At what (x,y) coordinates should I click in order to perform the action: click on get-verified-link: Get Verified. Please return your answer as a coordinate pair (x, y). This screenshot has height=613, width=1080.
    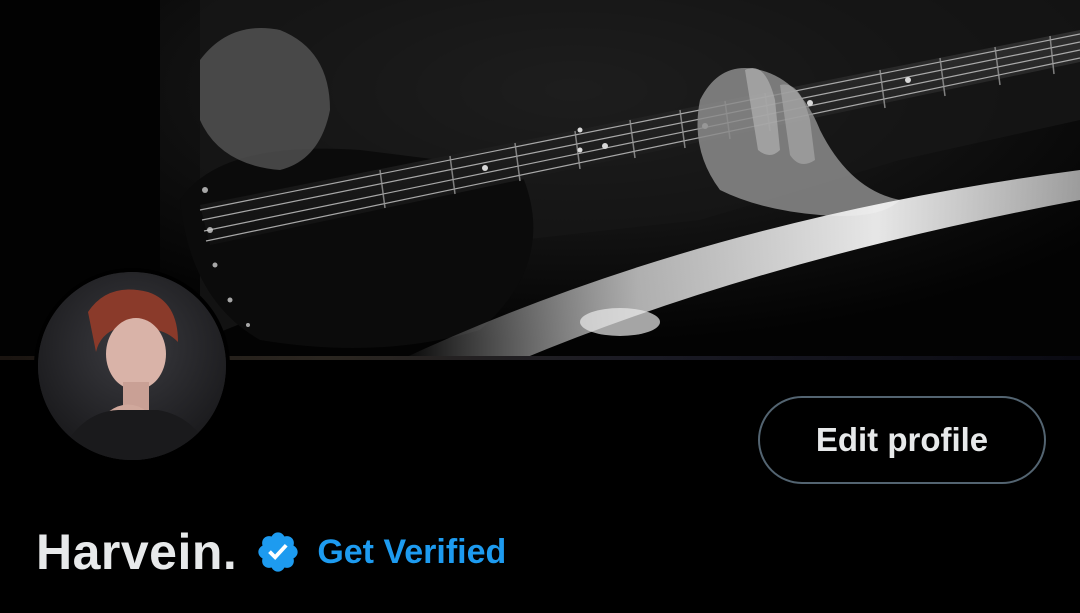
    Looking at the image, I should click on (411, 552).